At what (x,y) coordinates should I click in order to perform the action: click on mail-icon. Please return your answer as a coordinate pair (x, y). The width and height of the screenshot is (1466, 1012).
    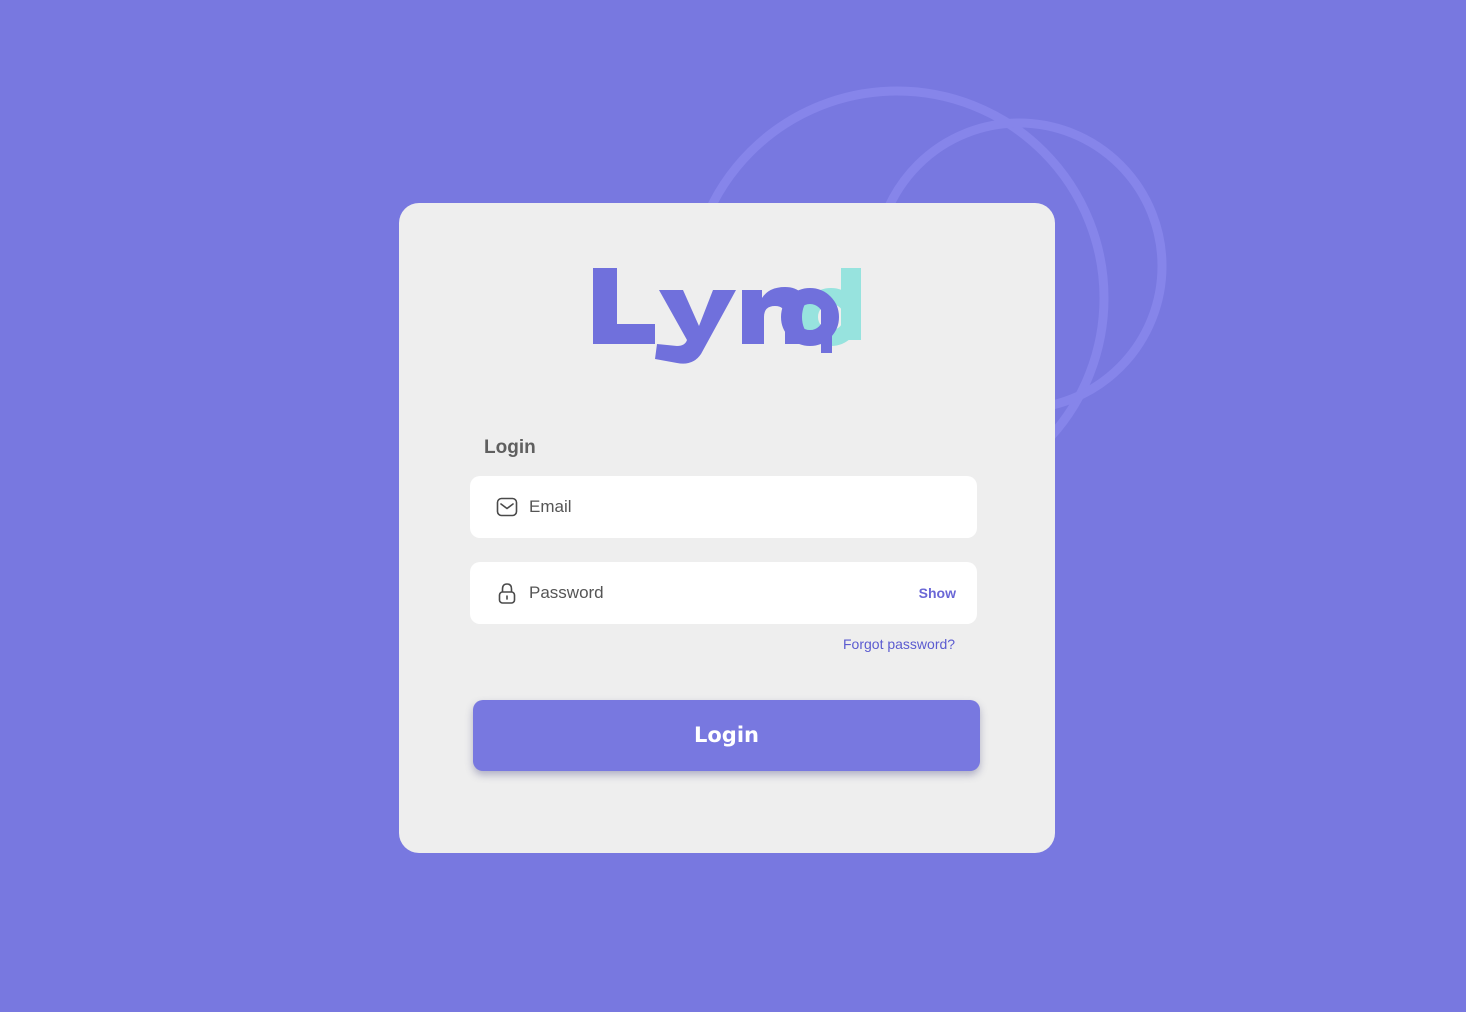
    Looking at the image, I should click on (507, 507).